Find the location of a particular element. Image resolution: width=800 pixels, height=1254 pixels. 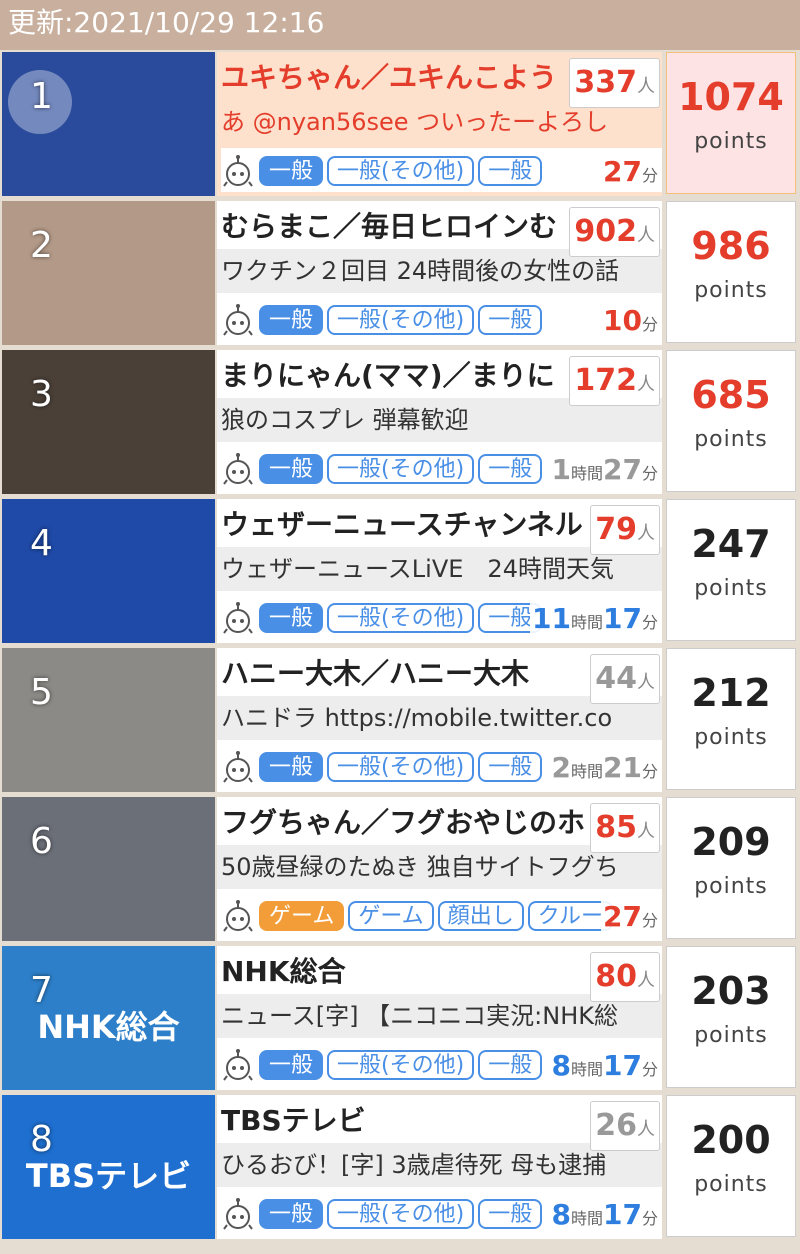

viewer-number: 902 is located at coordinates (605, 231).